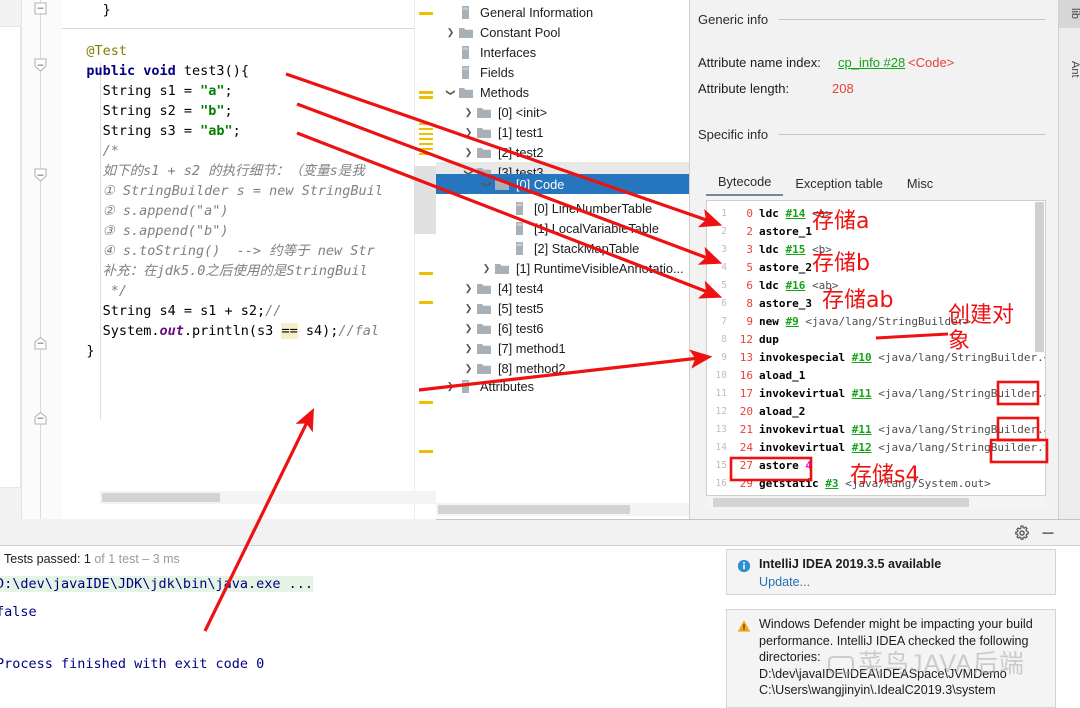 This screenshot has width=1080, height=708. I want to click on editor-hscroll-thumb, so click(161, 497).